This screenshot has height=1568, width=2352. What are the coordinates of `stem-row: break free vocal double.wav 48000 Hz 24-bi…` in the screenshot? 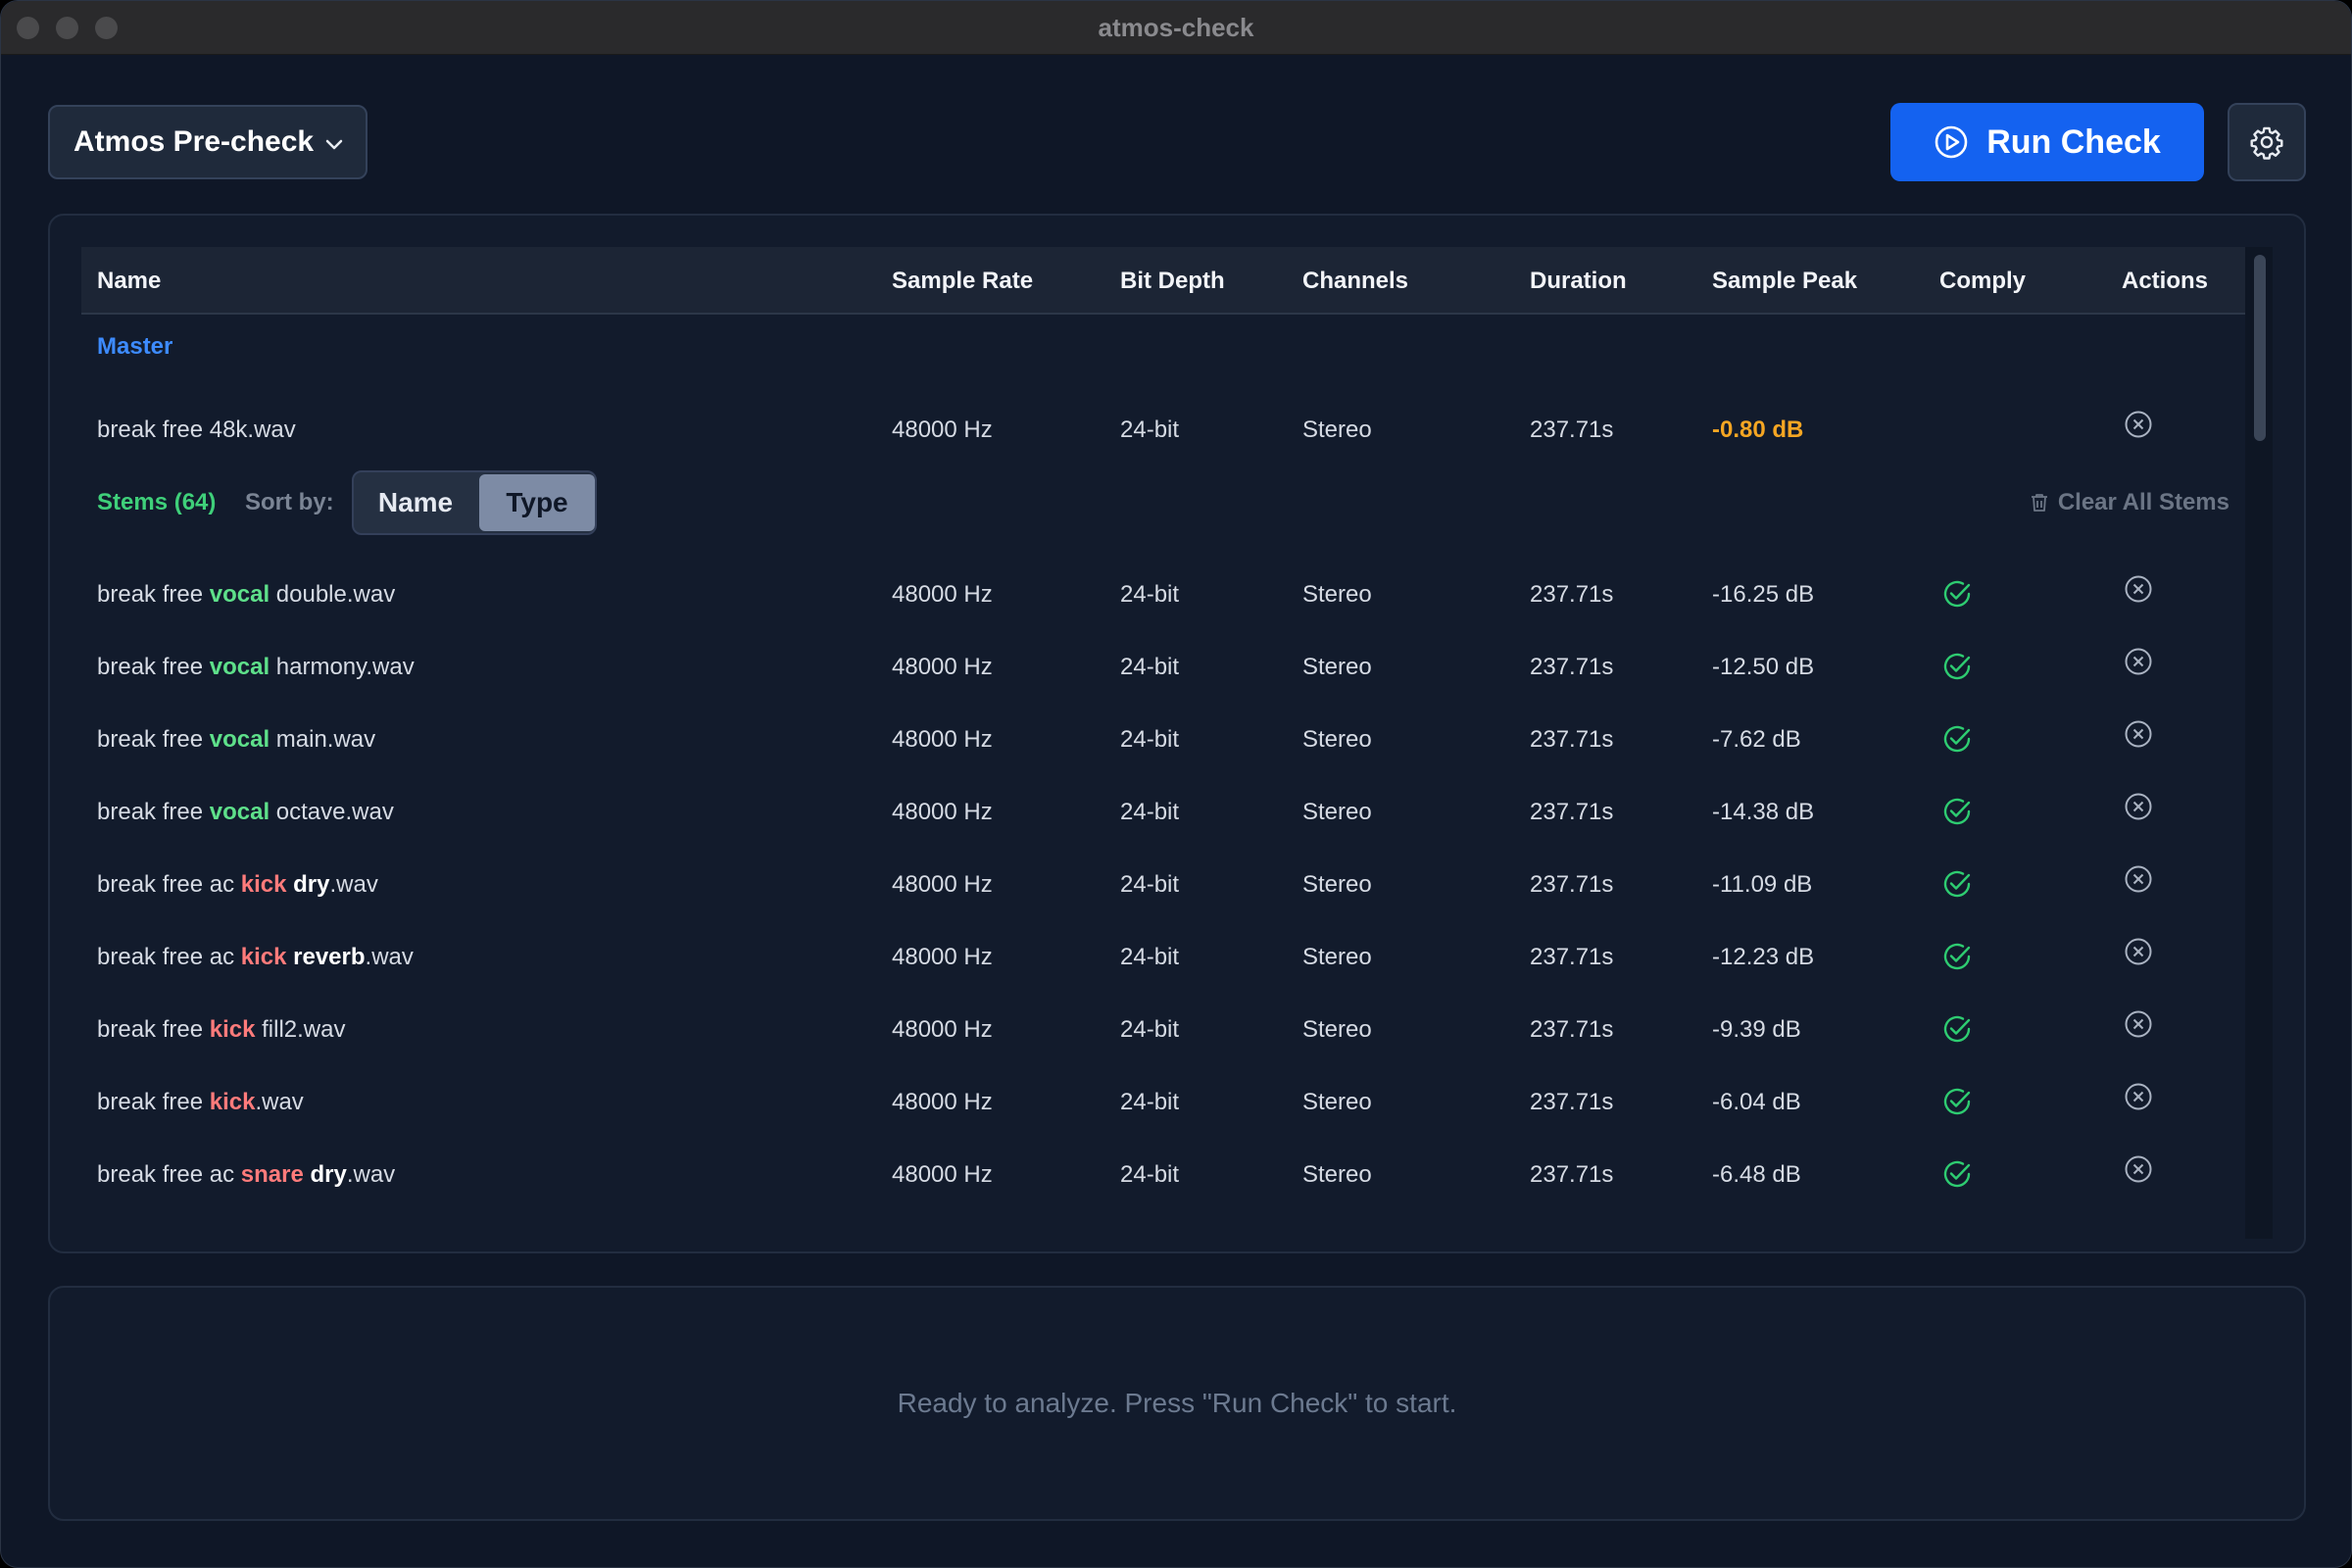 It's located at (1163, 595).